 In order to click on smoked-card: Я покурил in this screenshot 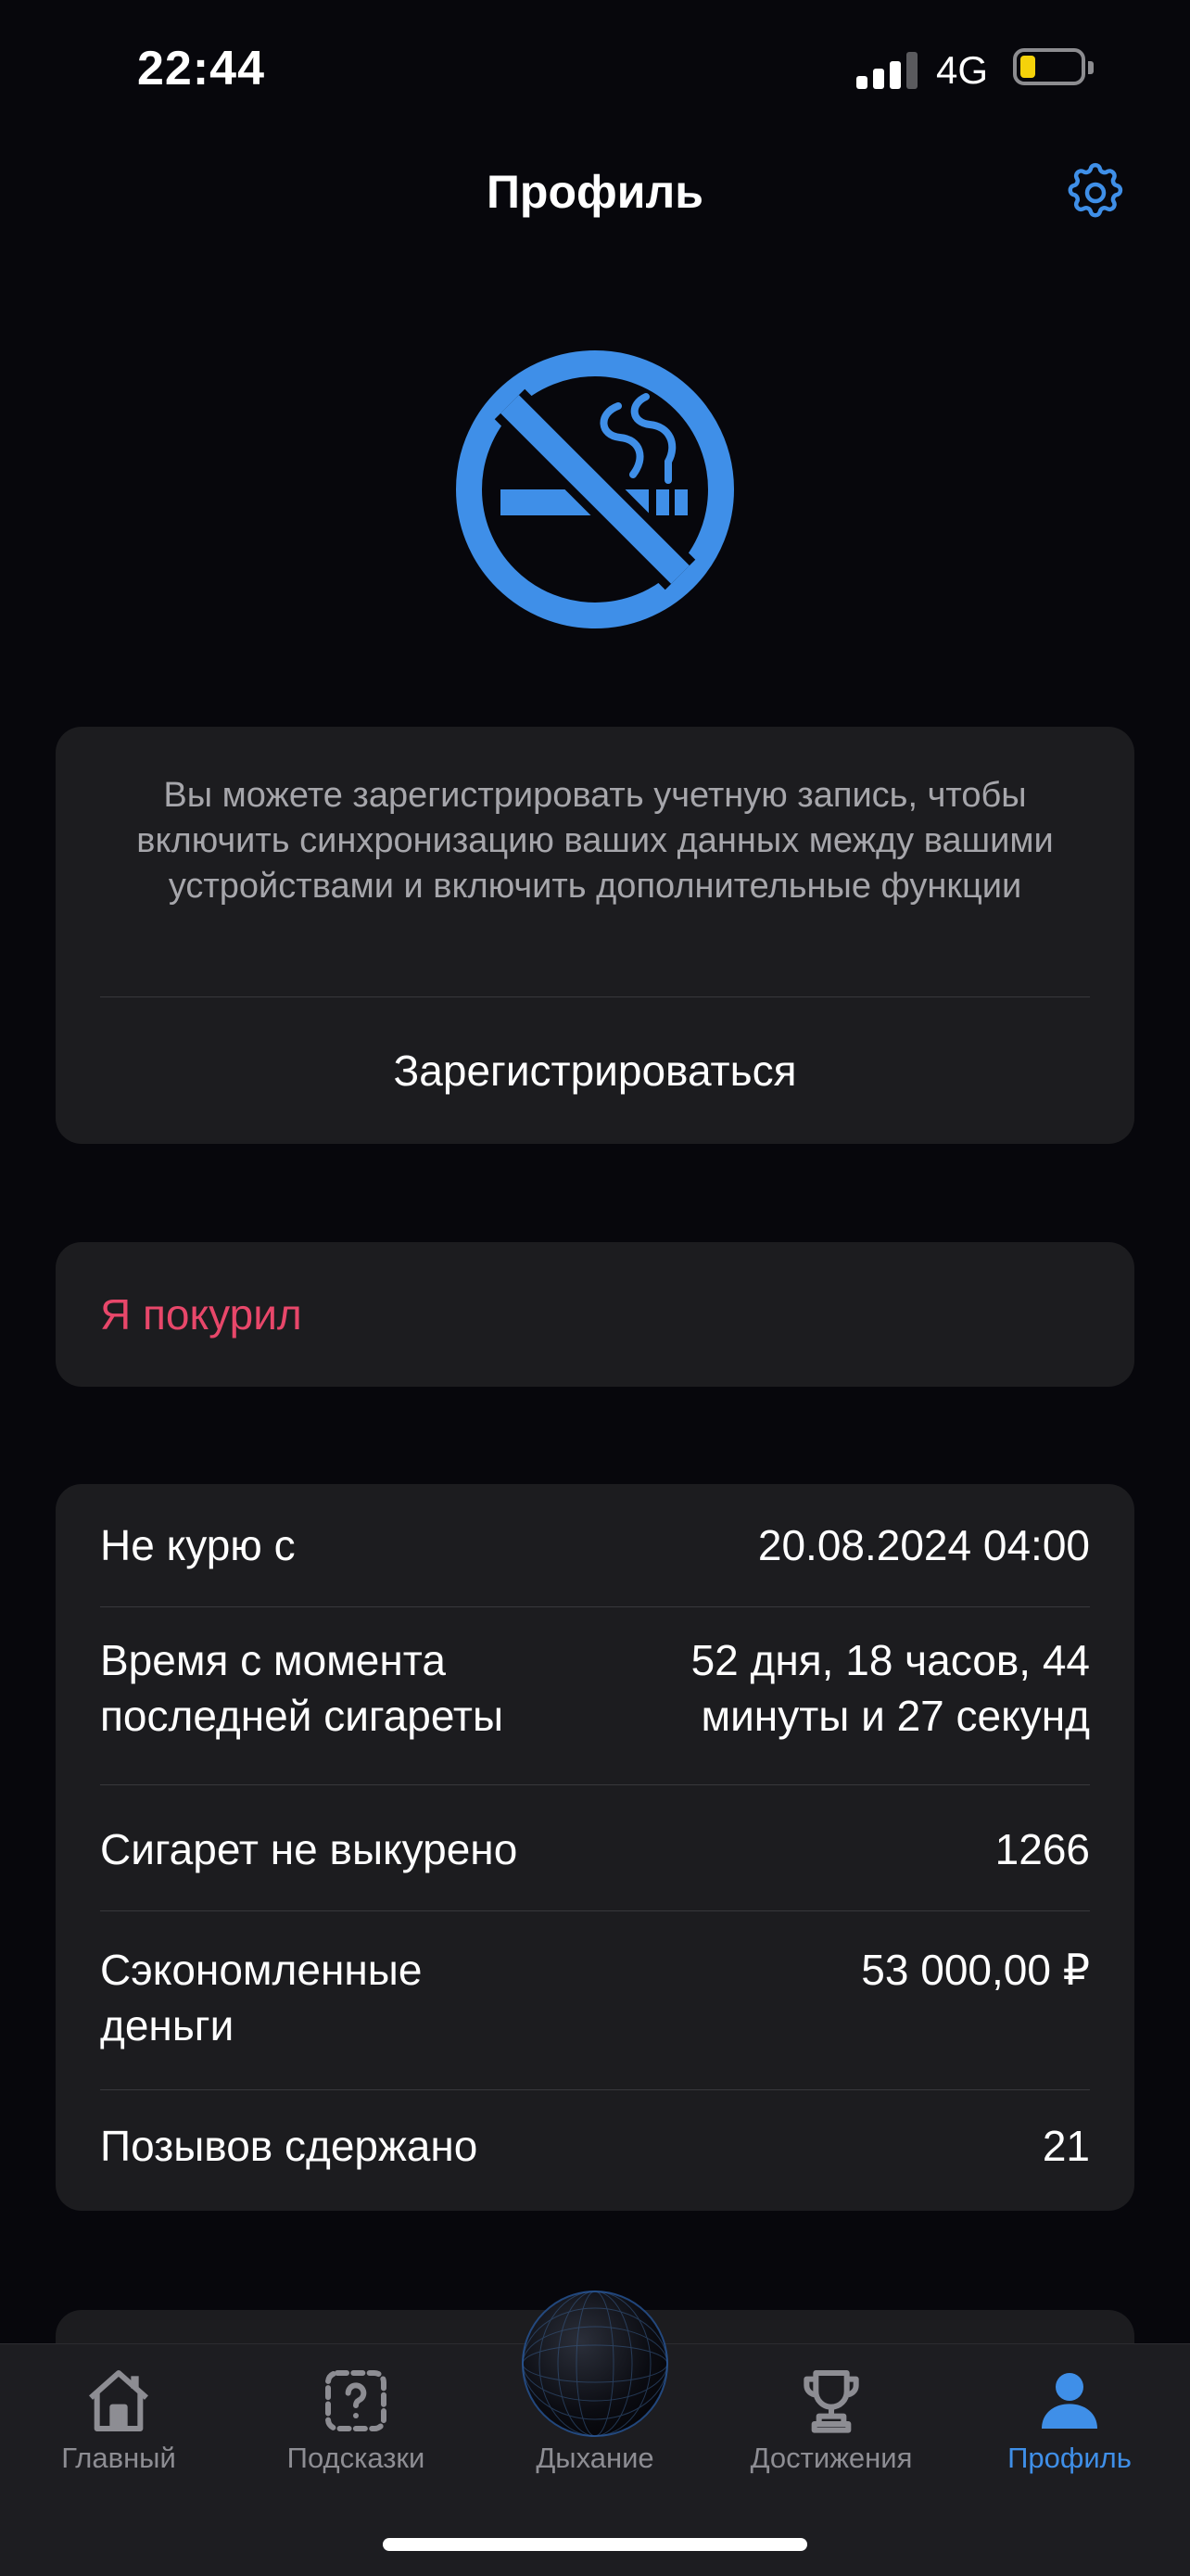, I will do `click(595, 1314)`.